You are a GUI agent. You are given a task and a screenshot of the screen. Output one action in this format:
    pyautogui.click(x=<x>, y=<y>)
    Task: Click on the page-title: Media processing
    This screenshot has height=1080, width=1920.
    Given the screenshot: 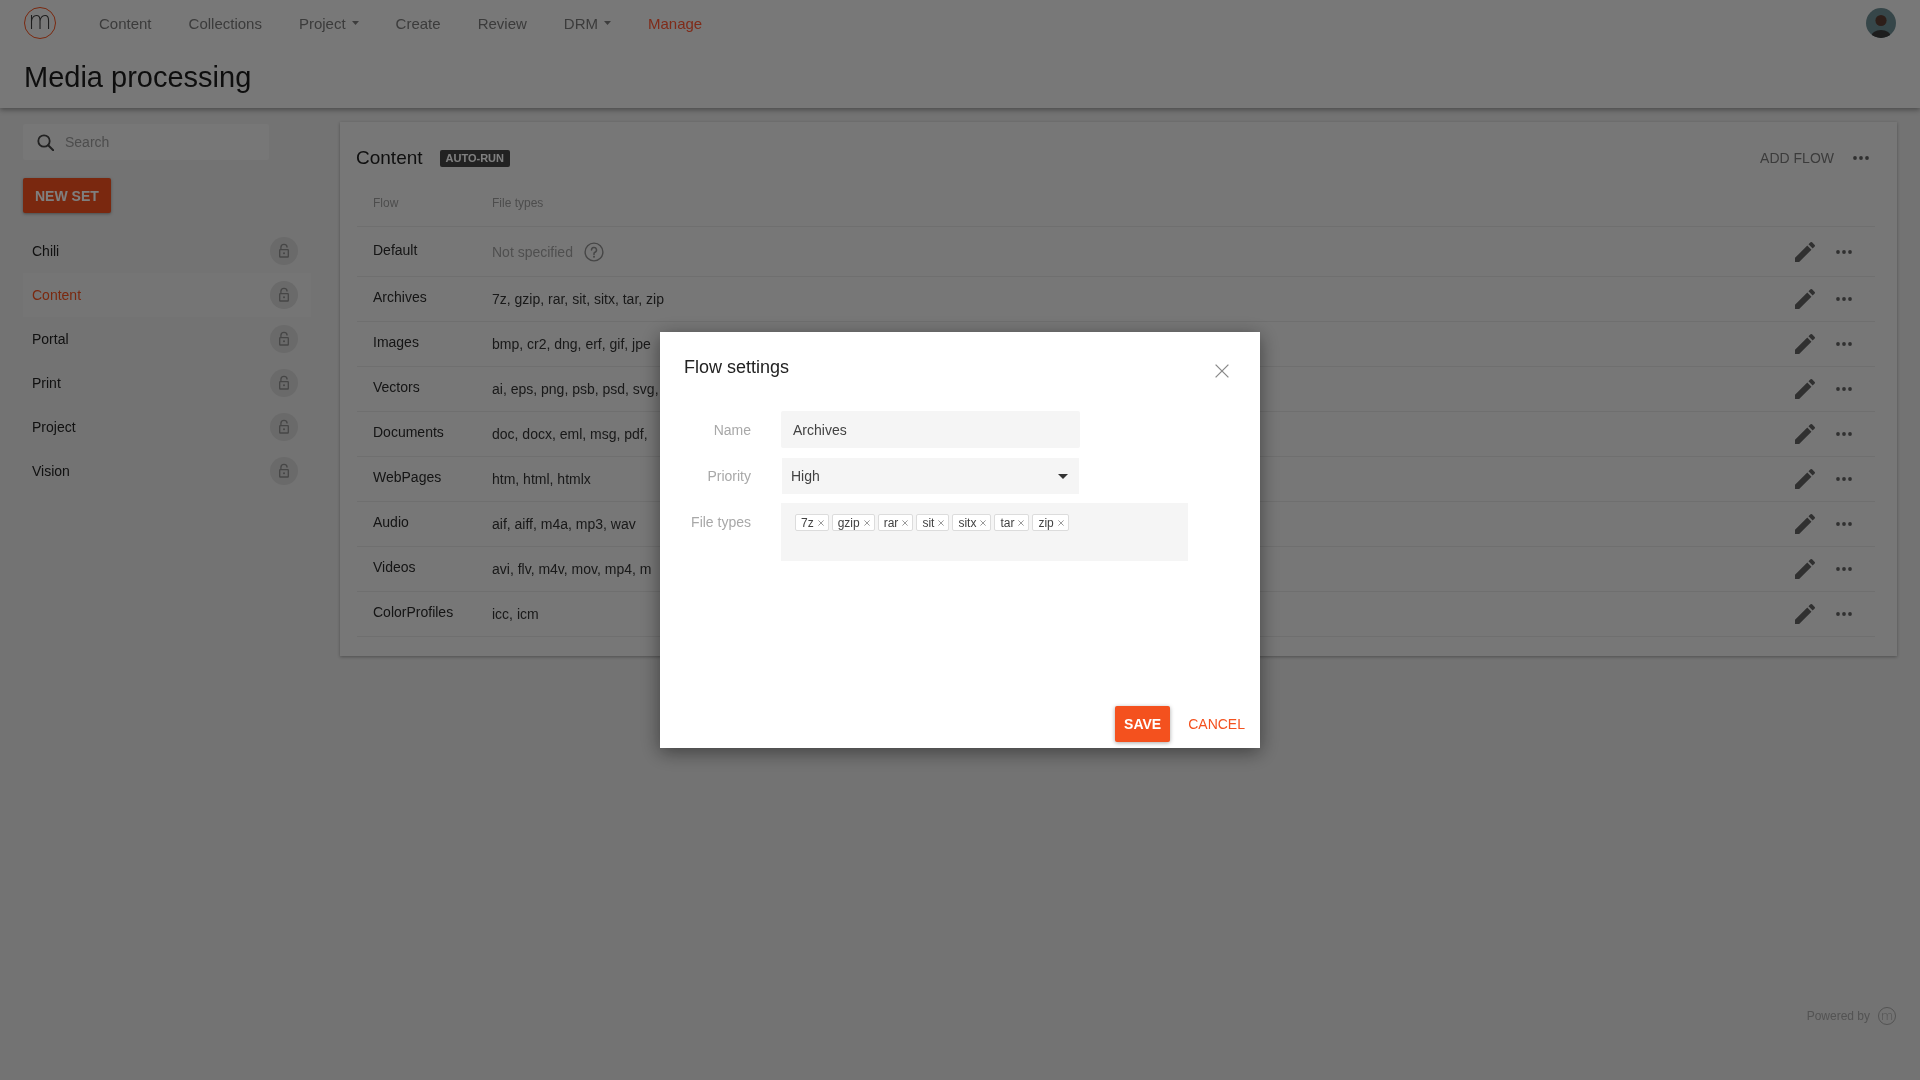 What is the action you would take?
    pyautogui.click(x=138, y=77)
    